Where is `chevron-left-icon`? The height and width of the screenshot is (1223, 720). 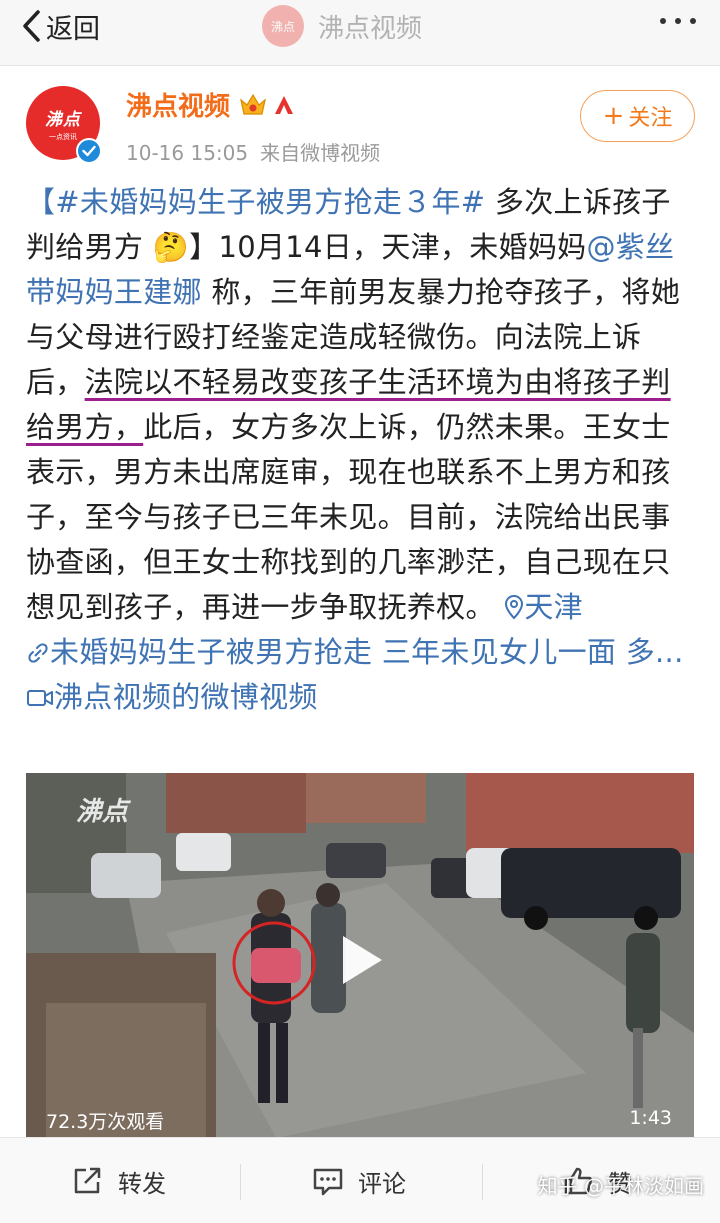 chevron-left-icon is located at coordinates (31, 26).